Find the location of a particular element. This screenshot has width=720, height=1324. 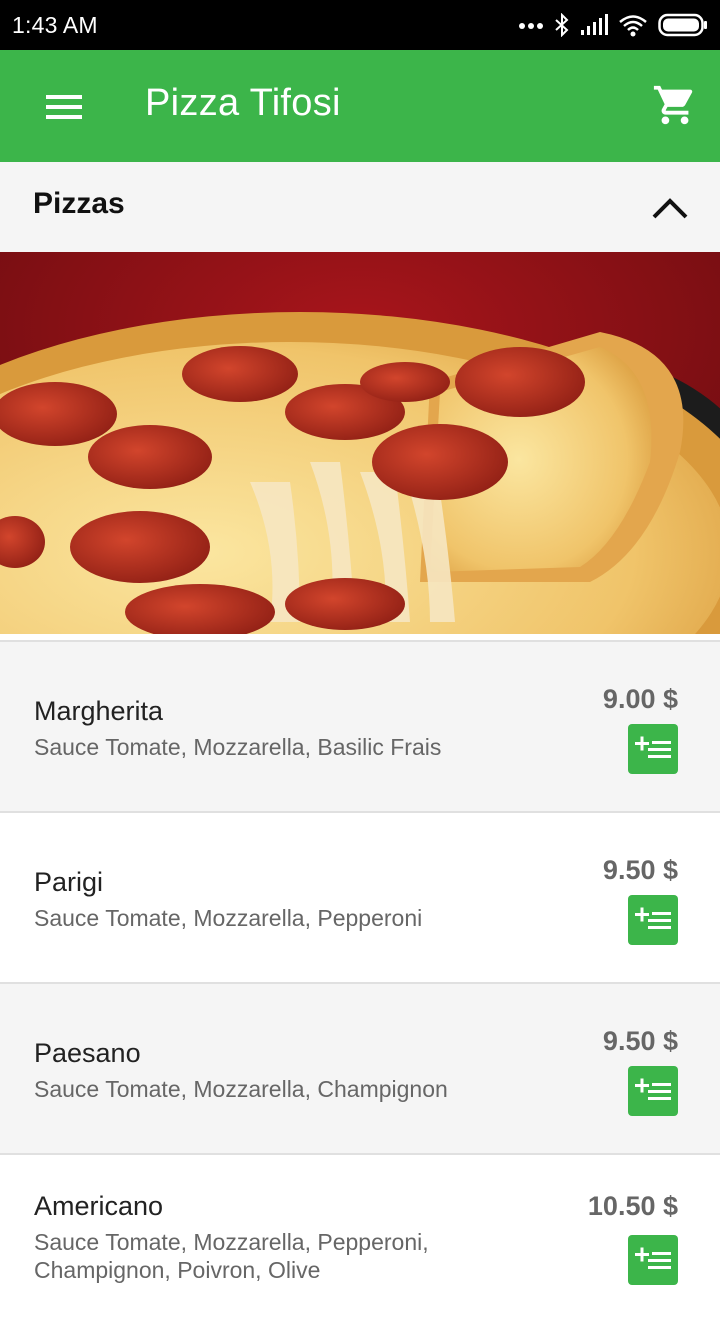

wifi-icon is located at coordinates (633, 26).